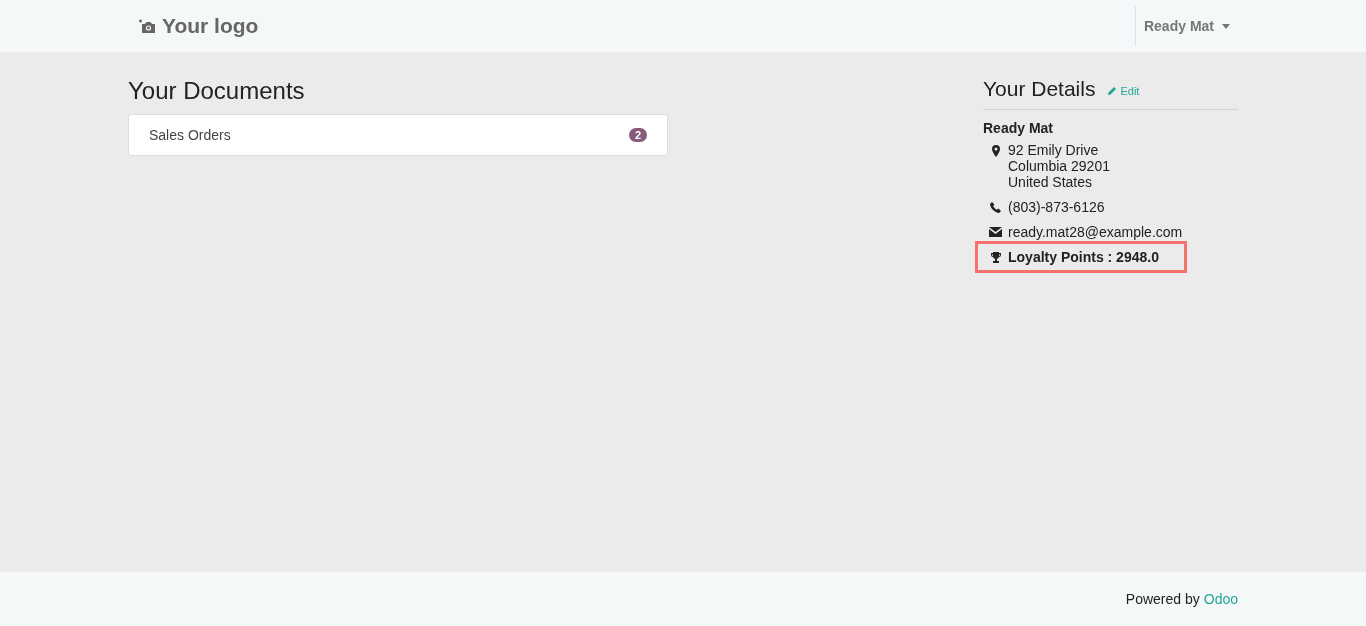 This screenshot has width=1366, height=626. What do you see at coordinates (1123, 91) in the screenshot?
I see `edit-link: Edit` at bounding box center [1123, 91].